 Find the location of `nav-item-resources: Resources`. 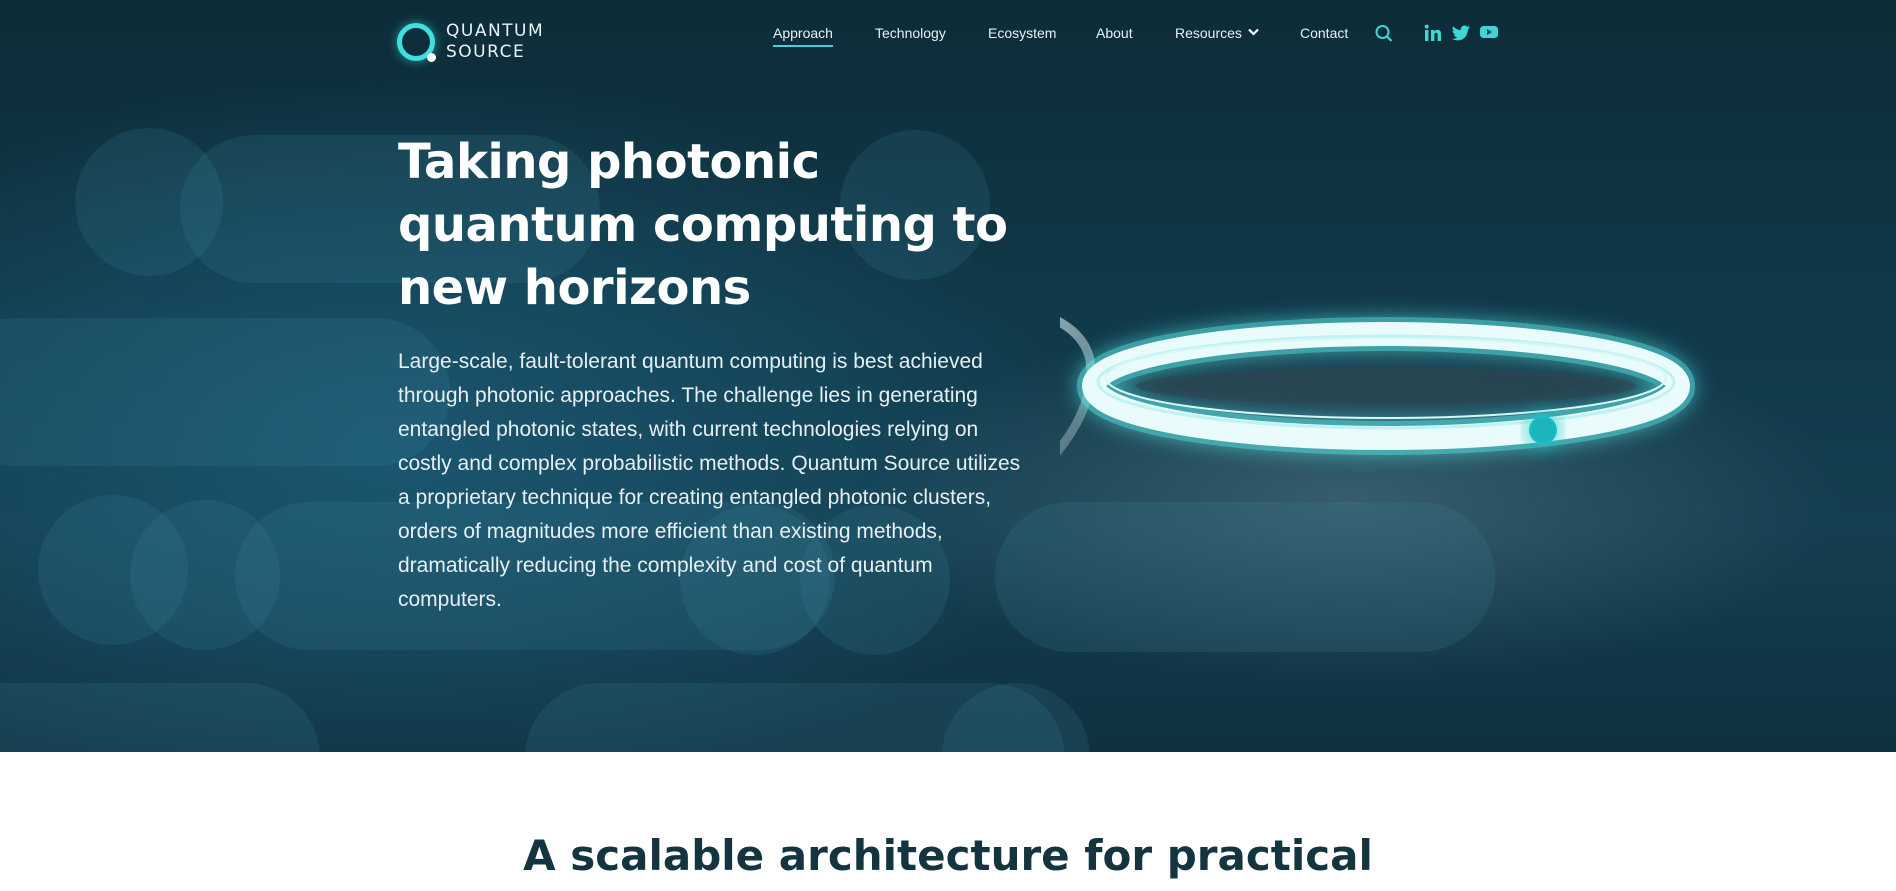

nav-item-resources: Resources is located at coordinates (1217, 33).